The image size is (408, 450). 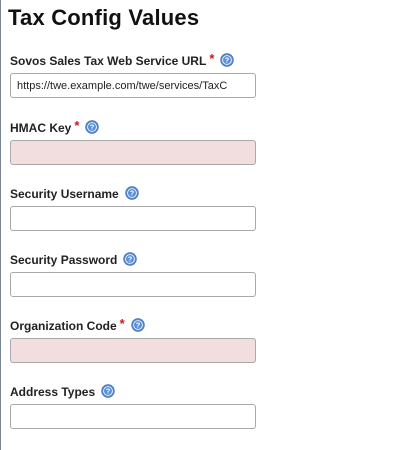 What do you see at coordinates (0, 225) in the screenshot?
I see `window-left-border` at bounding box center [0, 225].